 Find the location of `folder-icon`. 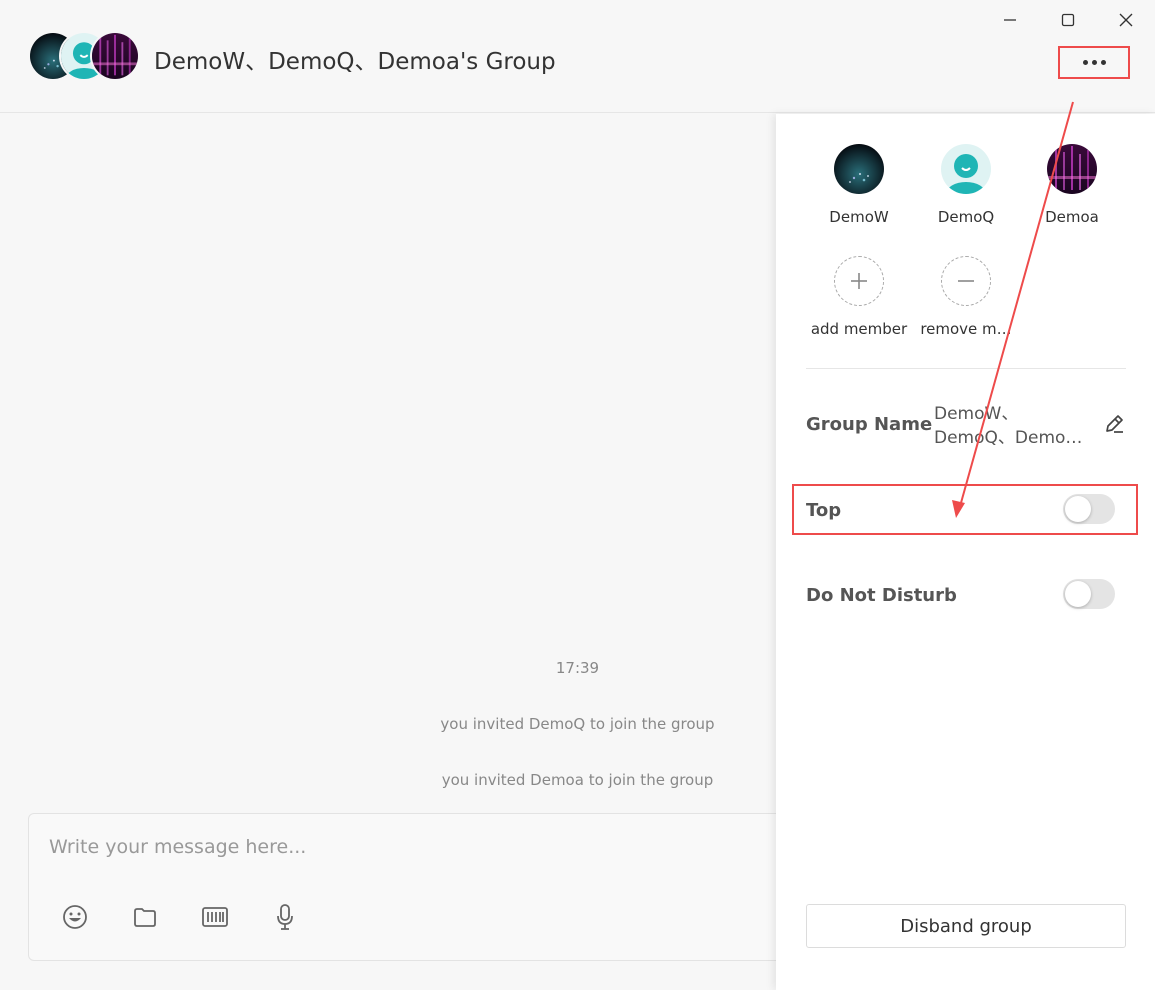

folder-icon is located at coordinates (145, 917).